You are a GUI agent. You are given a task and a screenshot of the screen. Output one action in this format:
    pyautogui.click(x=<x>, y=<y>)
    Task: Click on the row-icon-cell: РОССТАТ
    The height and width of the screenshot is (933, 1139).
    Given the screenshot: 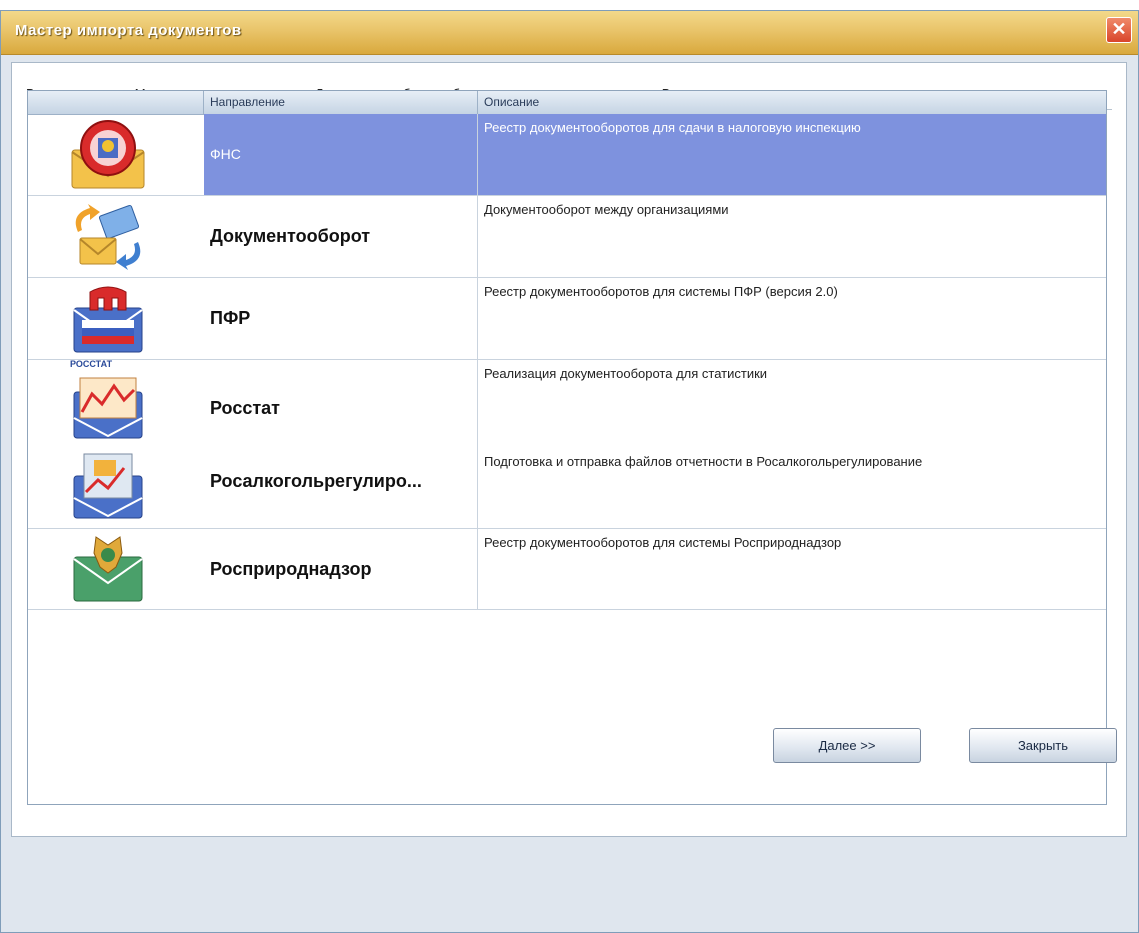 What is the action you would take?
    pyautogui.click(x=116, y=401)
    